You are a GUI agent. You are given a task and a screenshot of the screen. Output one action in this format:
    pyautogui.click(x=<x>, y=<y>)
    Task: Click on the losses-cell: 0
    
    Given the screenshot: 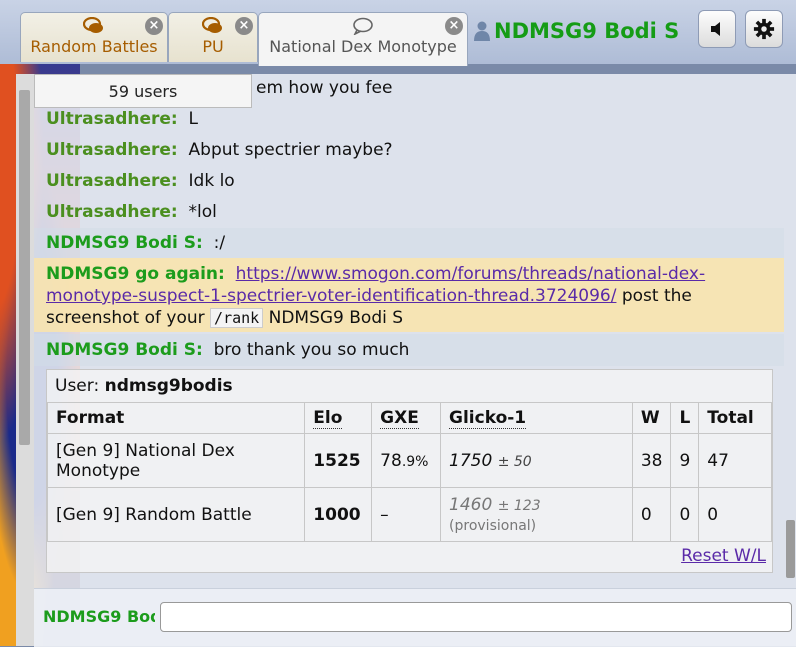 What is the action you would take?
    pyautogui.click(x=685, y=514)
    